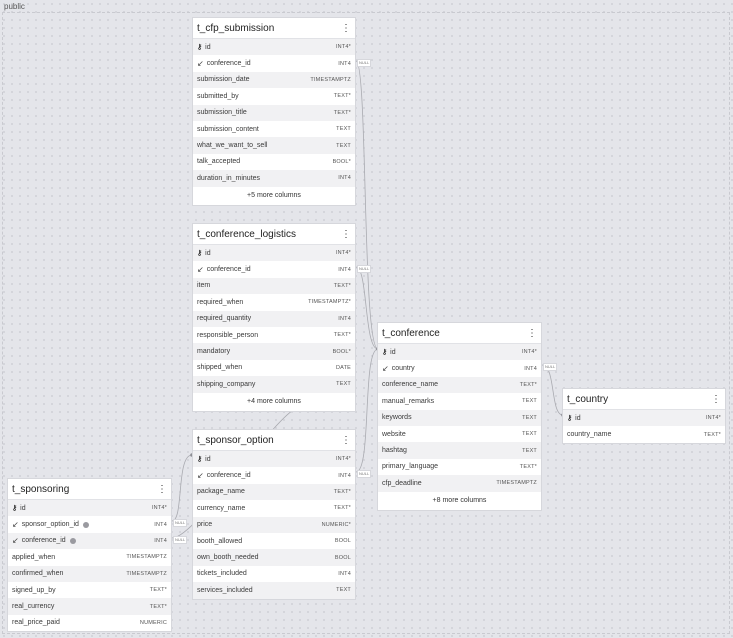 The width and height of the screenshot is (733, 638). I want to click on column-left: submission_title, so click(222, 112).